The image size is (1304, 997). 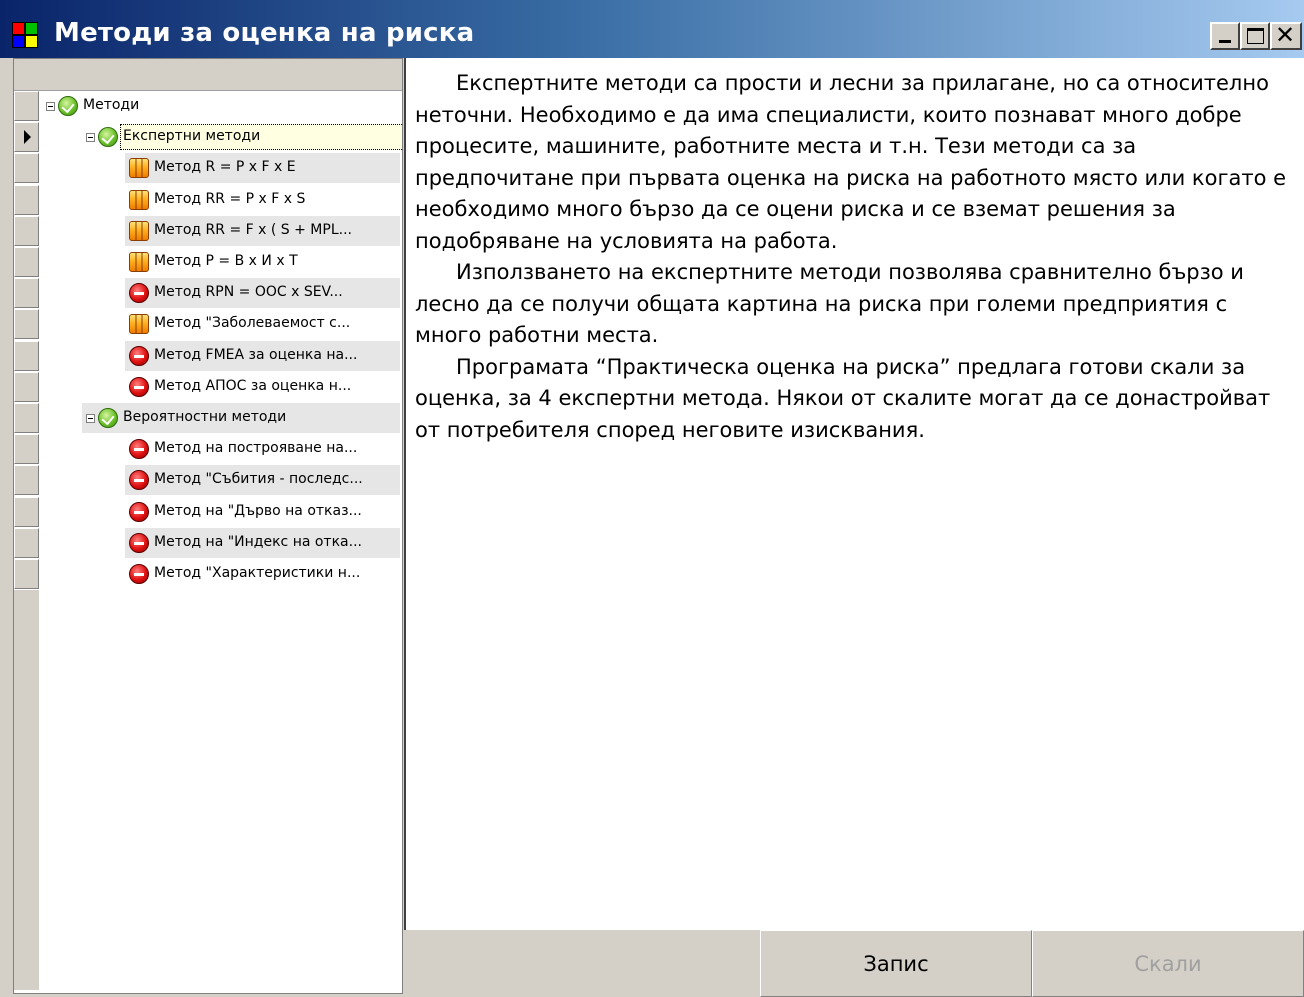 I want to click on title-bar: Методи за оценка на риска ✕, so click(x=652, y=29).